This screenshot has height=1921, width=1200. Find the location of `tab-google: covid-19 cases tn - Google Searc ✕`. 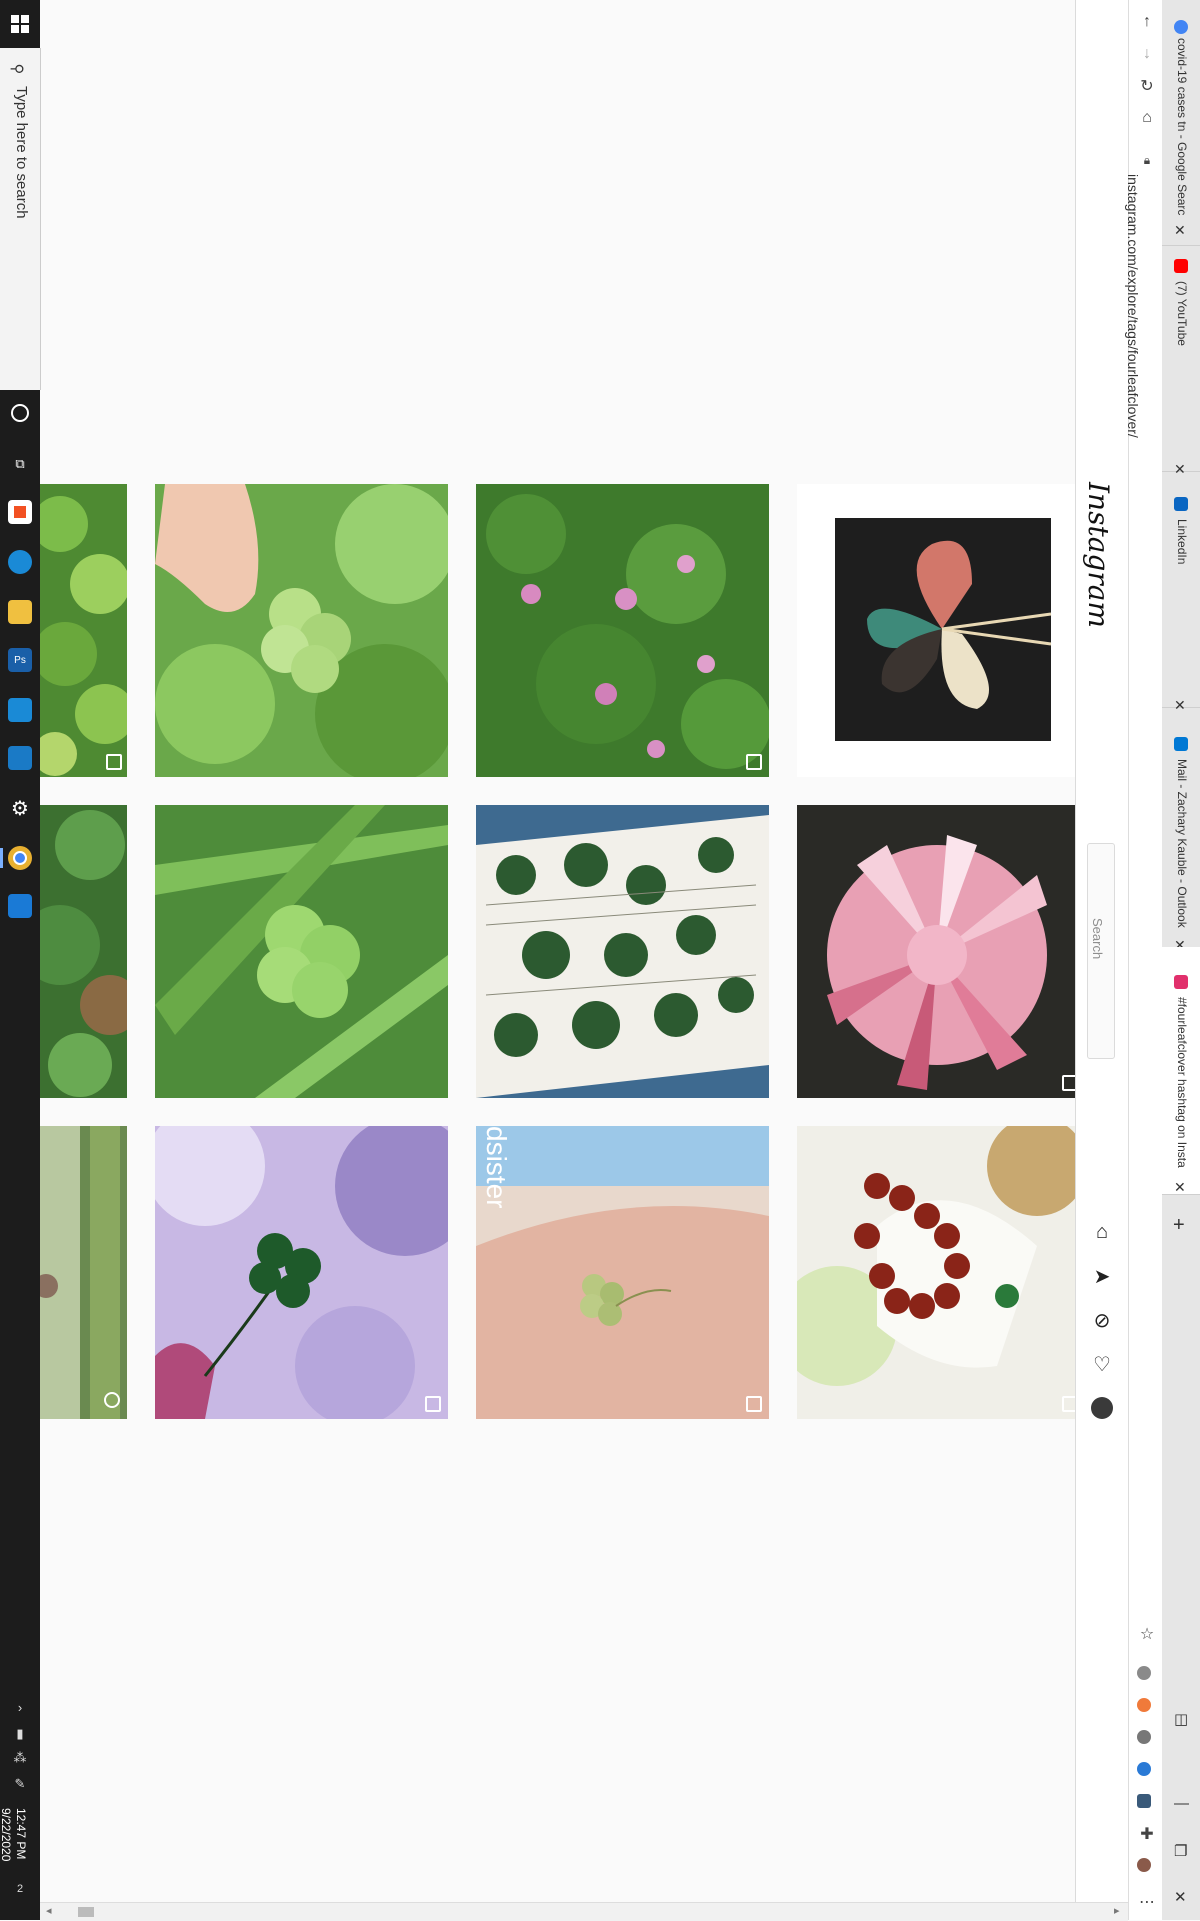

tab-google: covid-19 cases tn - Google Searc ✕ is located at coordinates (1181, 123).